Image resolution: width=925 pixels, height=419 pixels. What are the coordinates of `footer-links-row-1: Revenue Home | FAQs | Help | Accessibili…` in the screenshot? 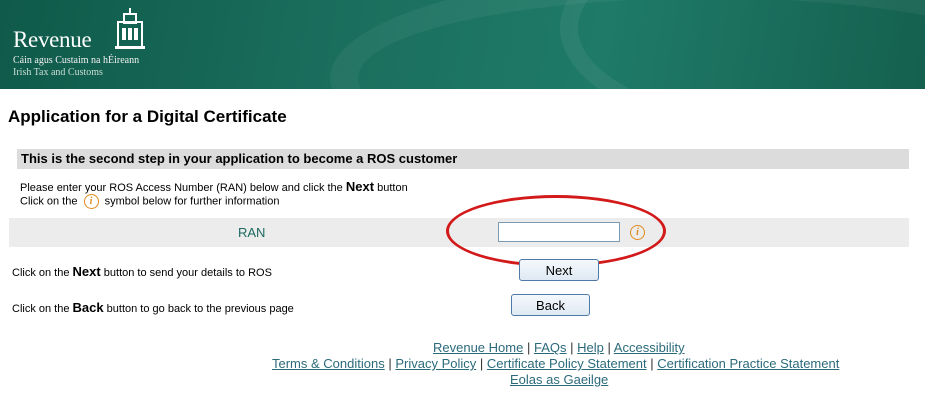 It's located at (559, 347).